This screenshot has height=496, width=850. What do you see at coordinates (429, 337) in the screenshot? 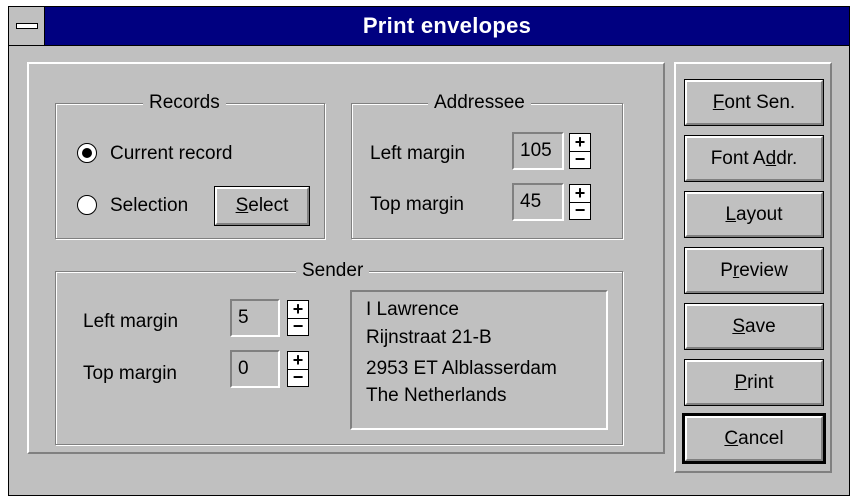
I see `sender-address-line: Rijnstraat 21-B` at bounding box center [429, 337].